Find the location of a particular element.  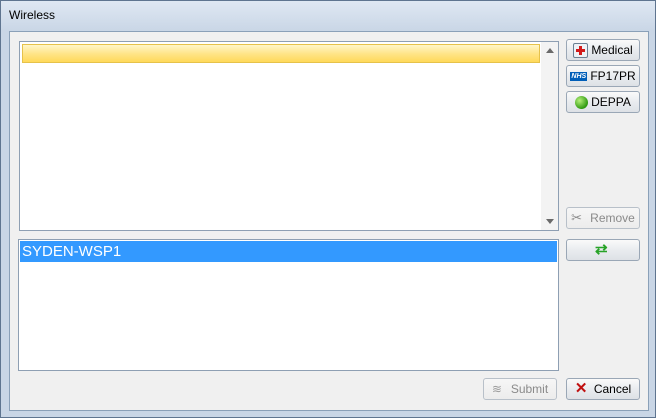

fp17pr-button: NHS FP17PR is located at coordinates (603, 76).